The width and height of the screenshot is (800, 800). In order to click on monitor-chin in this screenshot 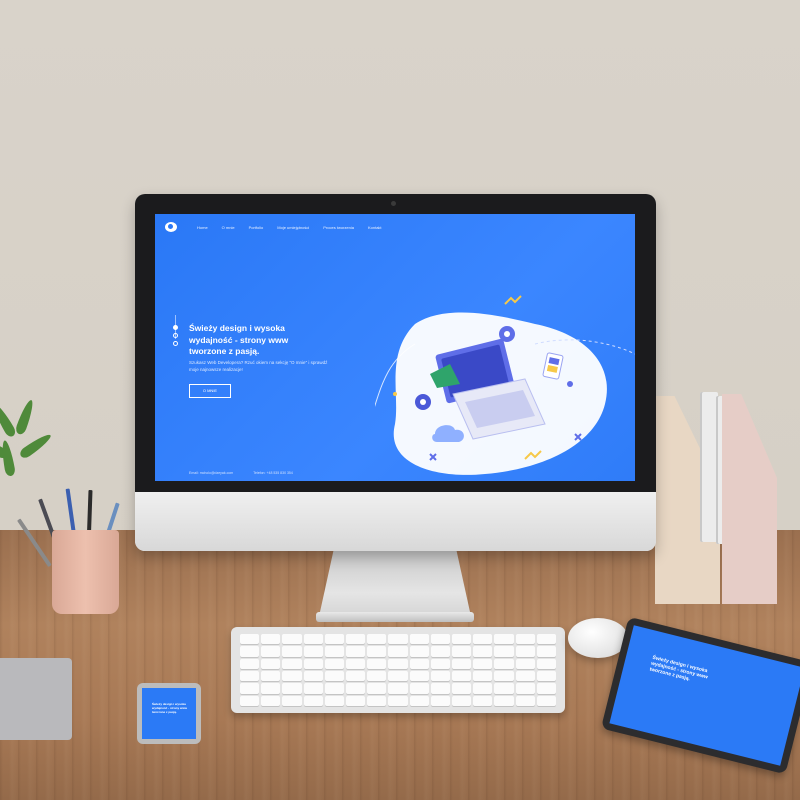, I will do `click(395, 521)`.